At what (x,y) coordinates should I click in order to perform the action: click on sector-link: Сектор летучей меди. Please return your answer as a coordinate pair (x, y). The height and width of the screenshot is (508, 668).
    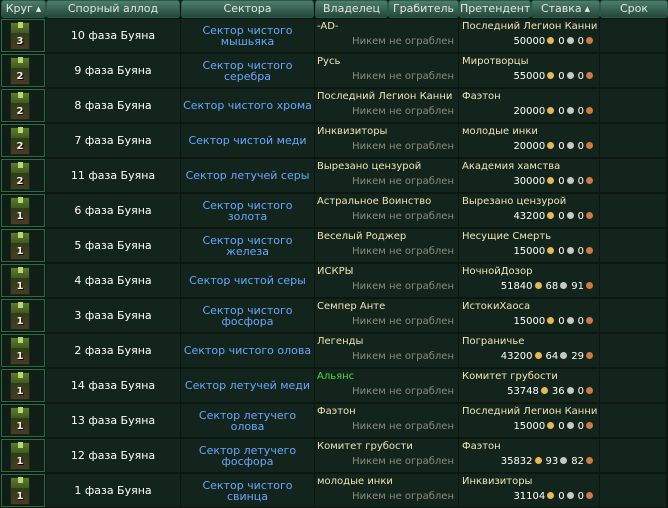
    Looking at the image, I should click on (247, 385).